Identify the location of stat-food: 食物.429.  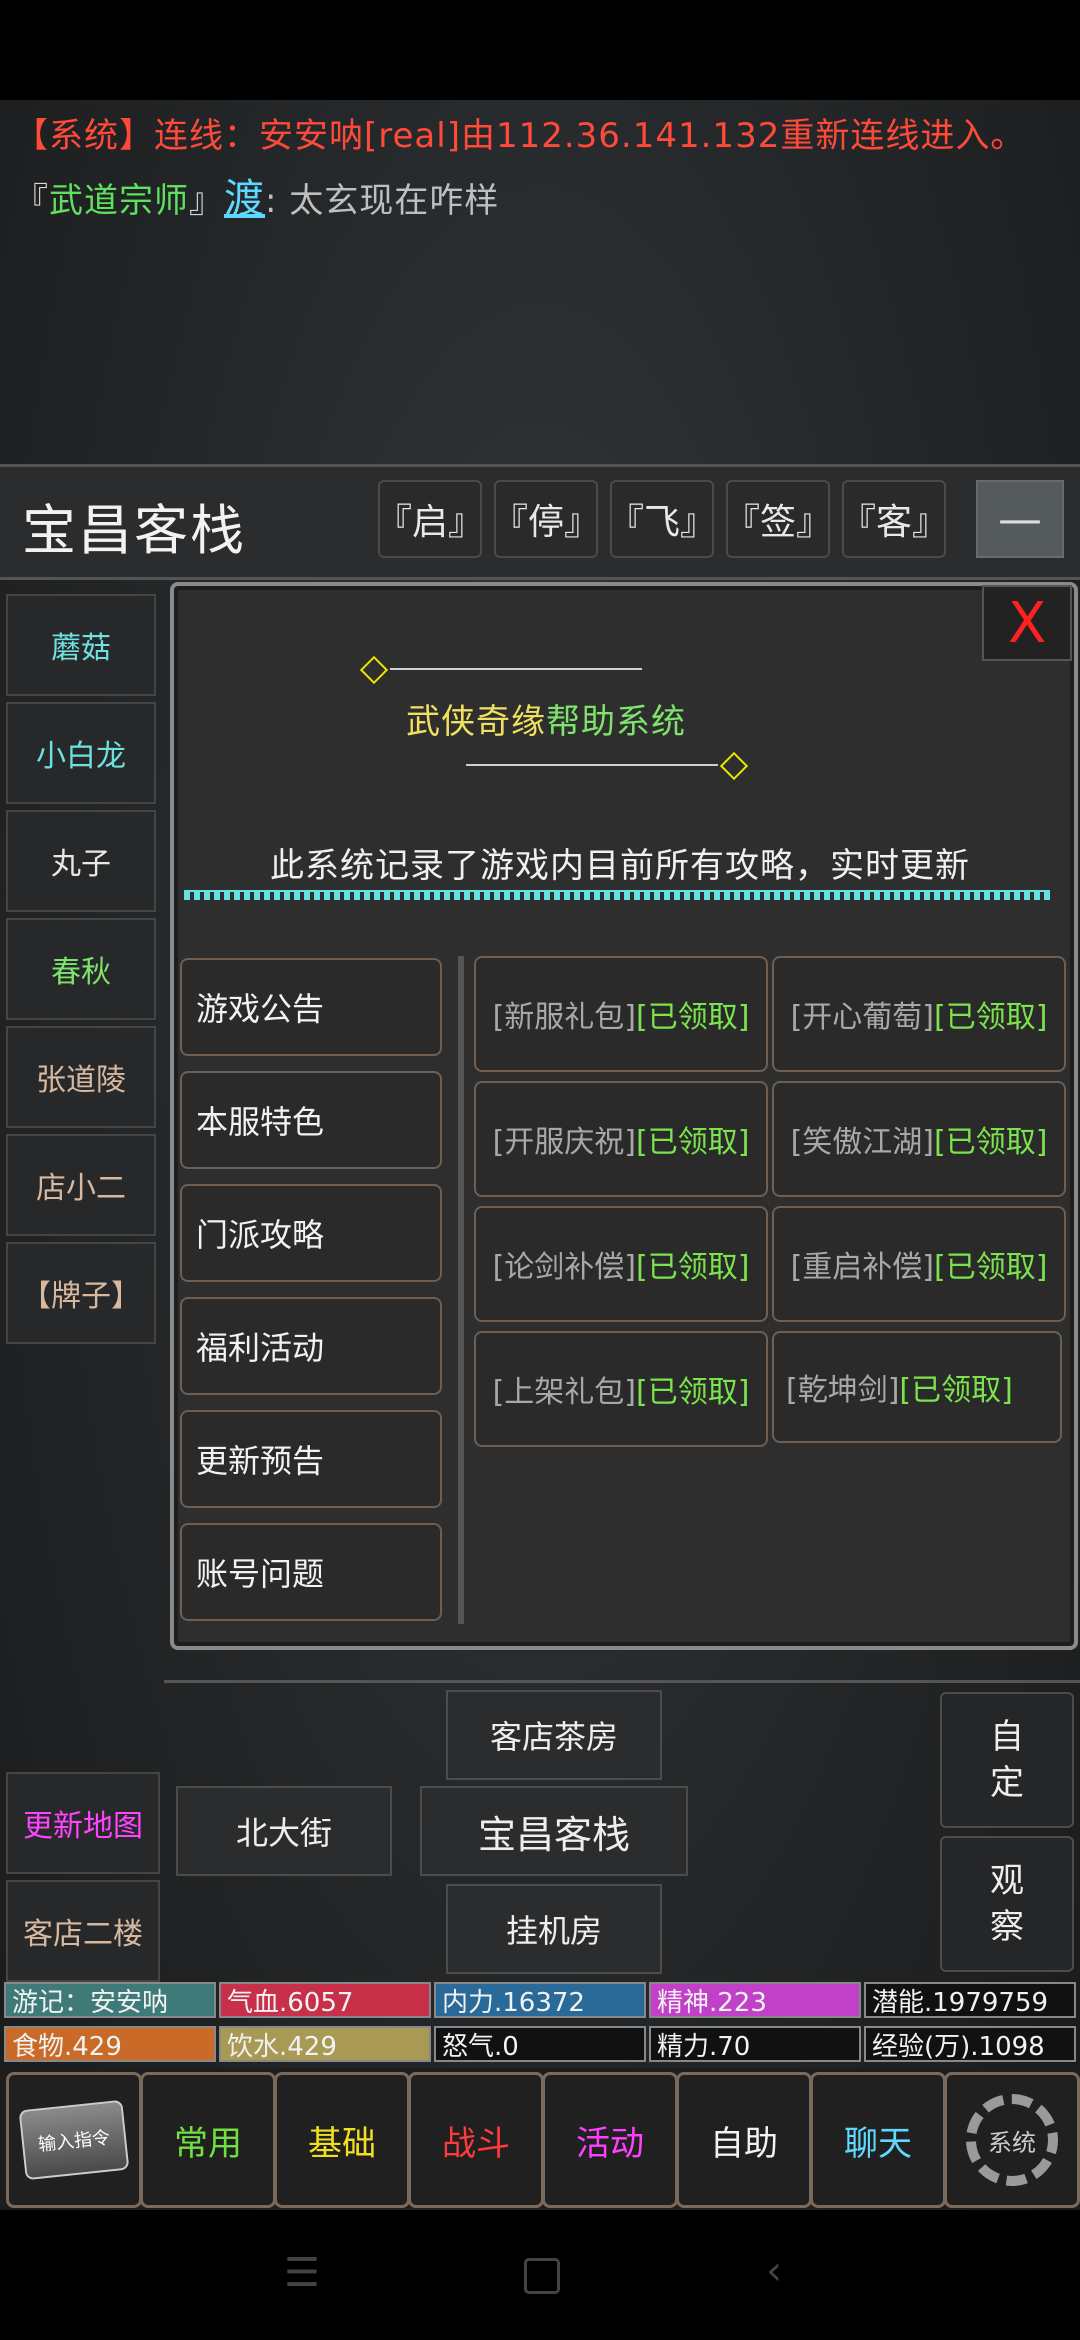
(110, 2044).